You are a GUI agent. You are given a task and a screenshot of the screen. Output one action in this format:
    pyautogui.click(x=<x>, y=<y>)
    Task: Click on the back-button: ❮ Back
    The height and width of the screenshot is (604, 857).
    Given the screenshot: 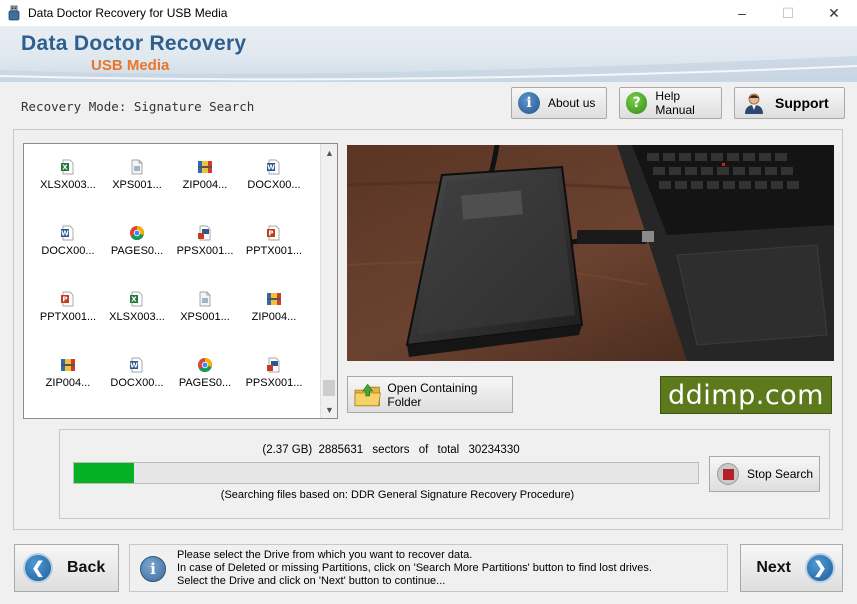 What is the action you would take?
    pyautogui.click(x=66, y=568)
    